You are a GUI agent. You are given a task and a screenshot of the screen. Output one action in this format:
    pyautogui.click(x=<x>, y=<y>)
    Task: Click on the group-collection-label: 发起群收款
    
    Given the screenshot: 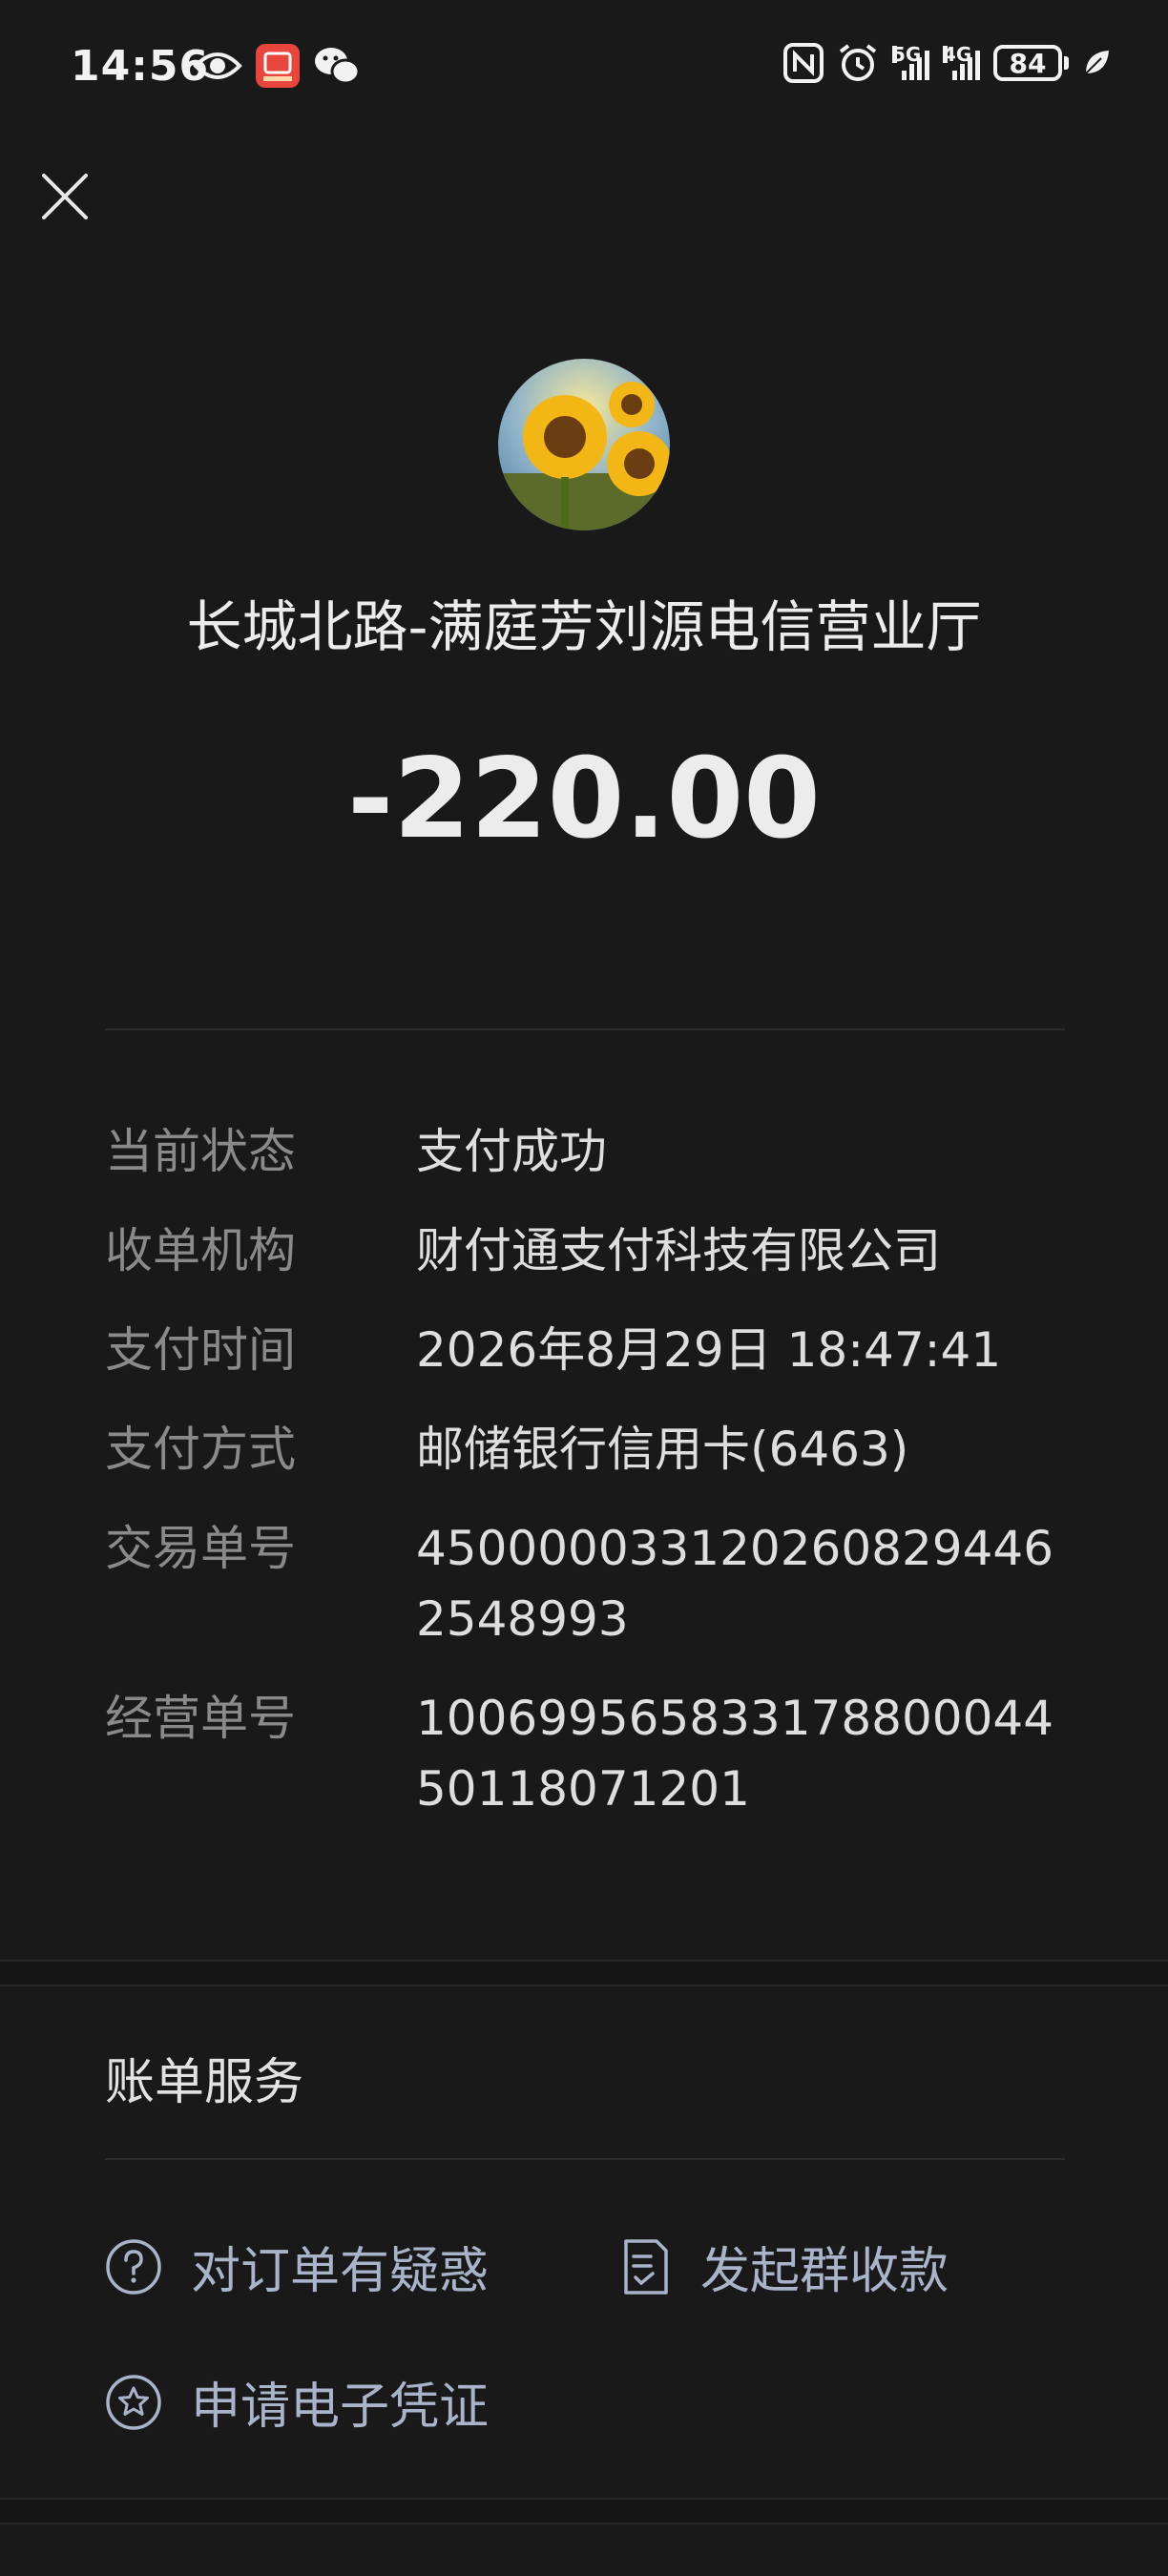 What is the action you would take?
    pyautogui.click(x=824, y=2271)
    